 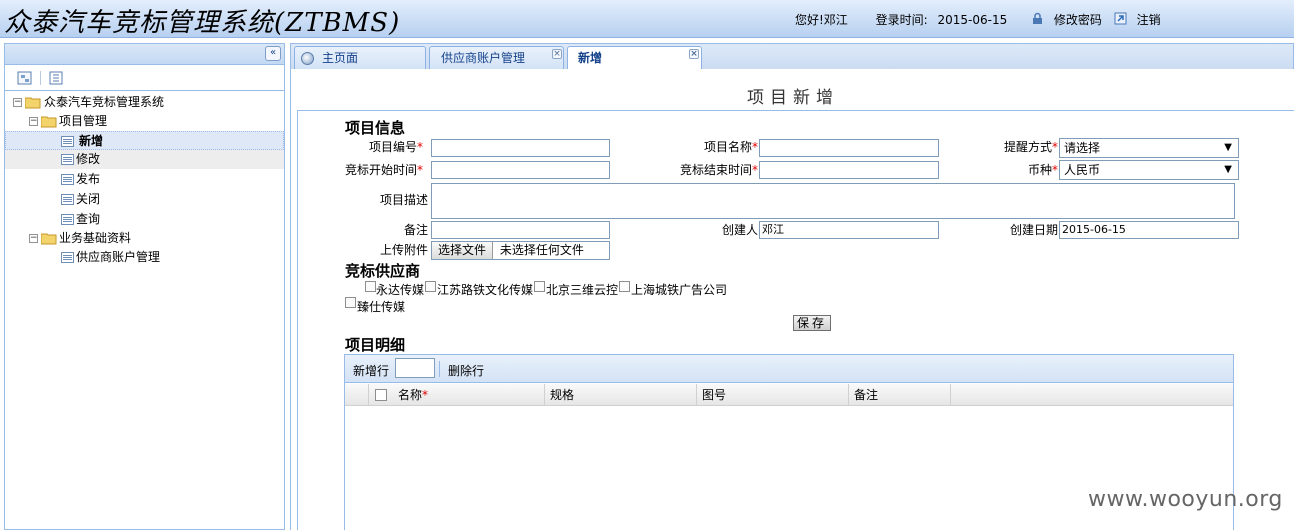 I want to click on choose-file-button: 选择文件, so click(x=463, y=250).